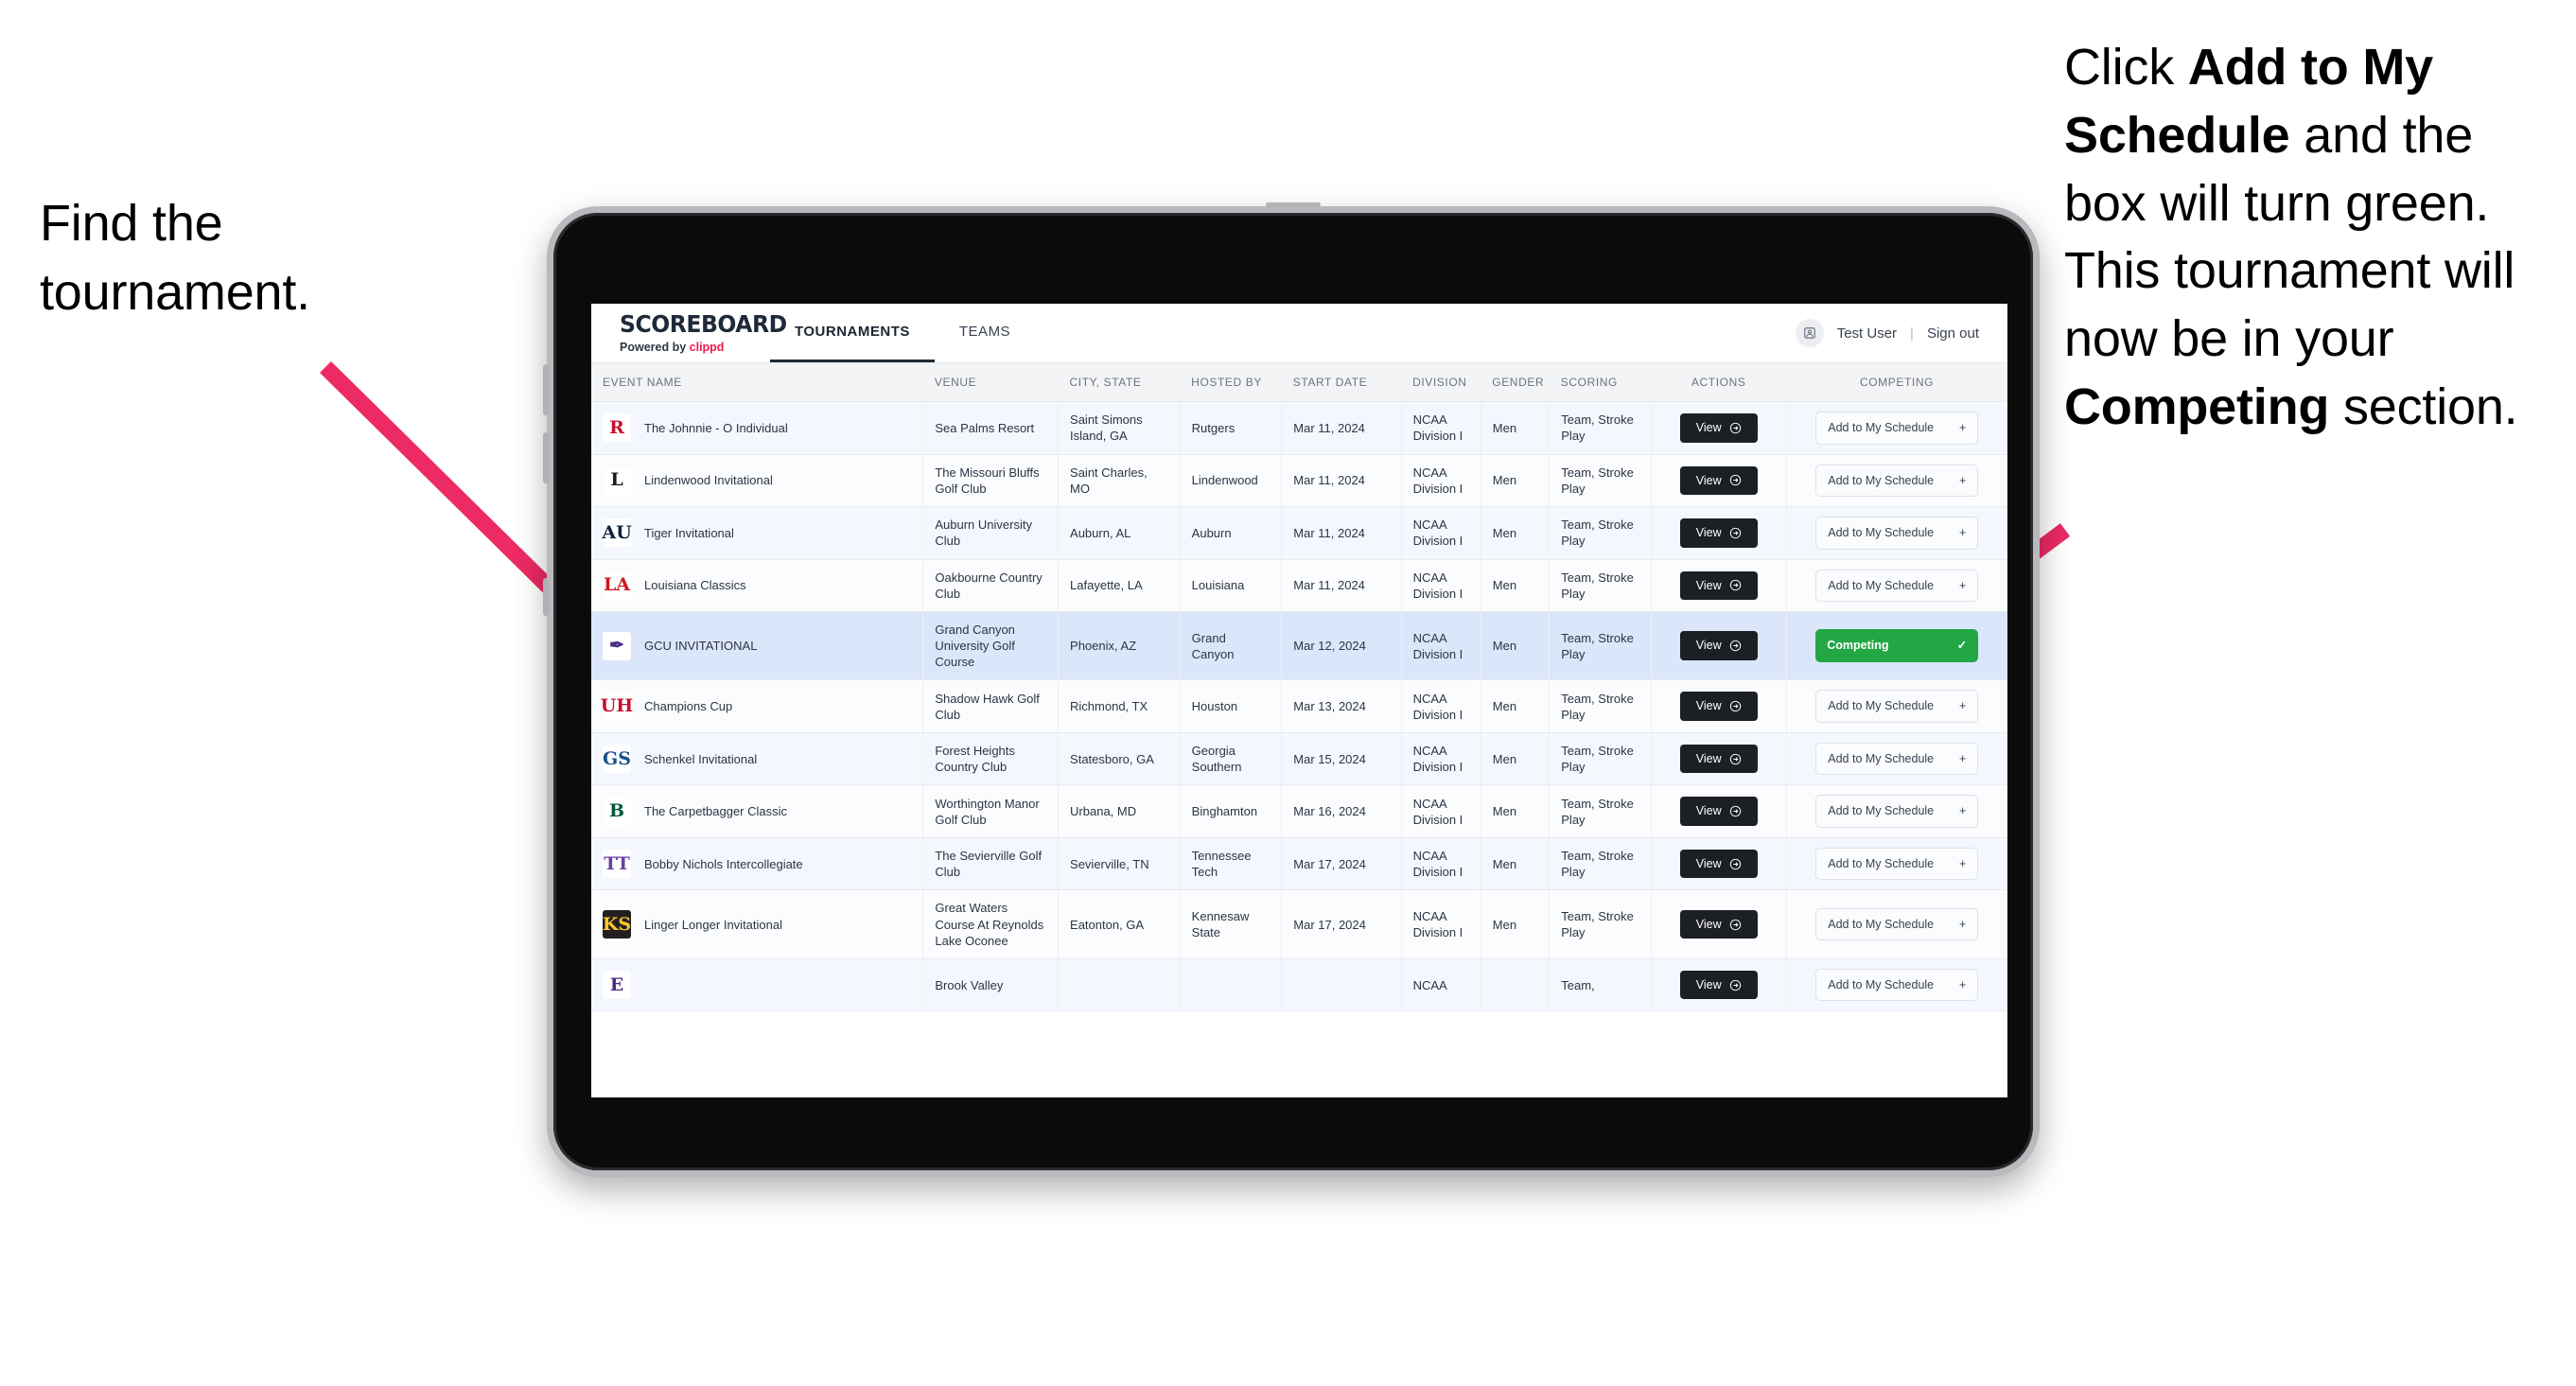  Describe the element at coordinates (758, 533) in the screenshot. I see `cell-event-name: AU Tiger Invitational` at that location.